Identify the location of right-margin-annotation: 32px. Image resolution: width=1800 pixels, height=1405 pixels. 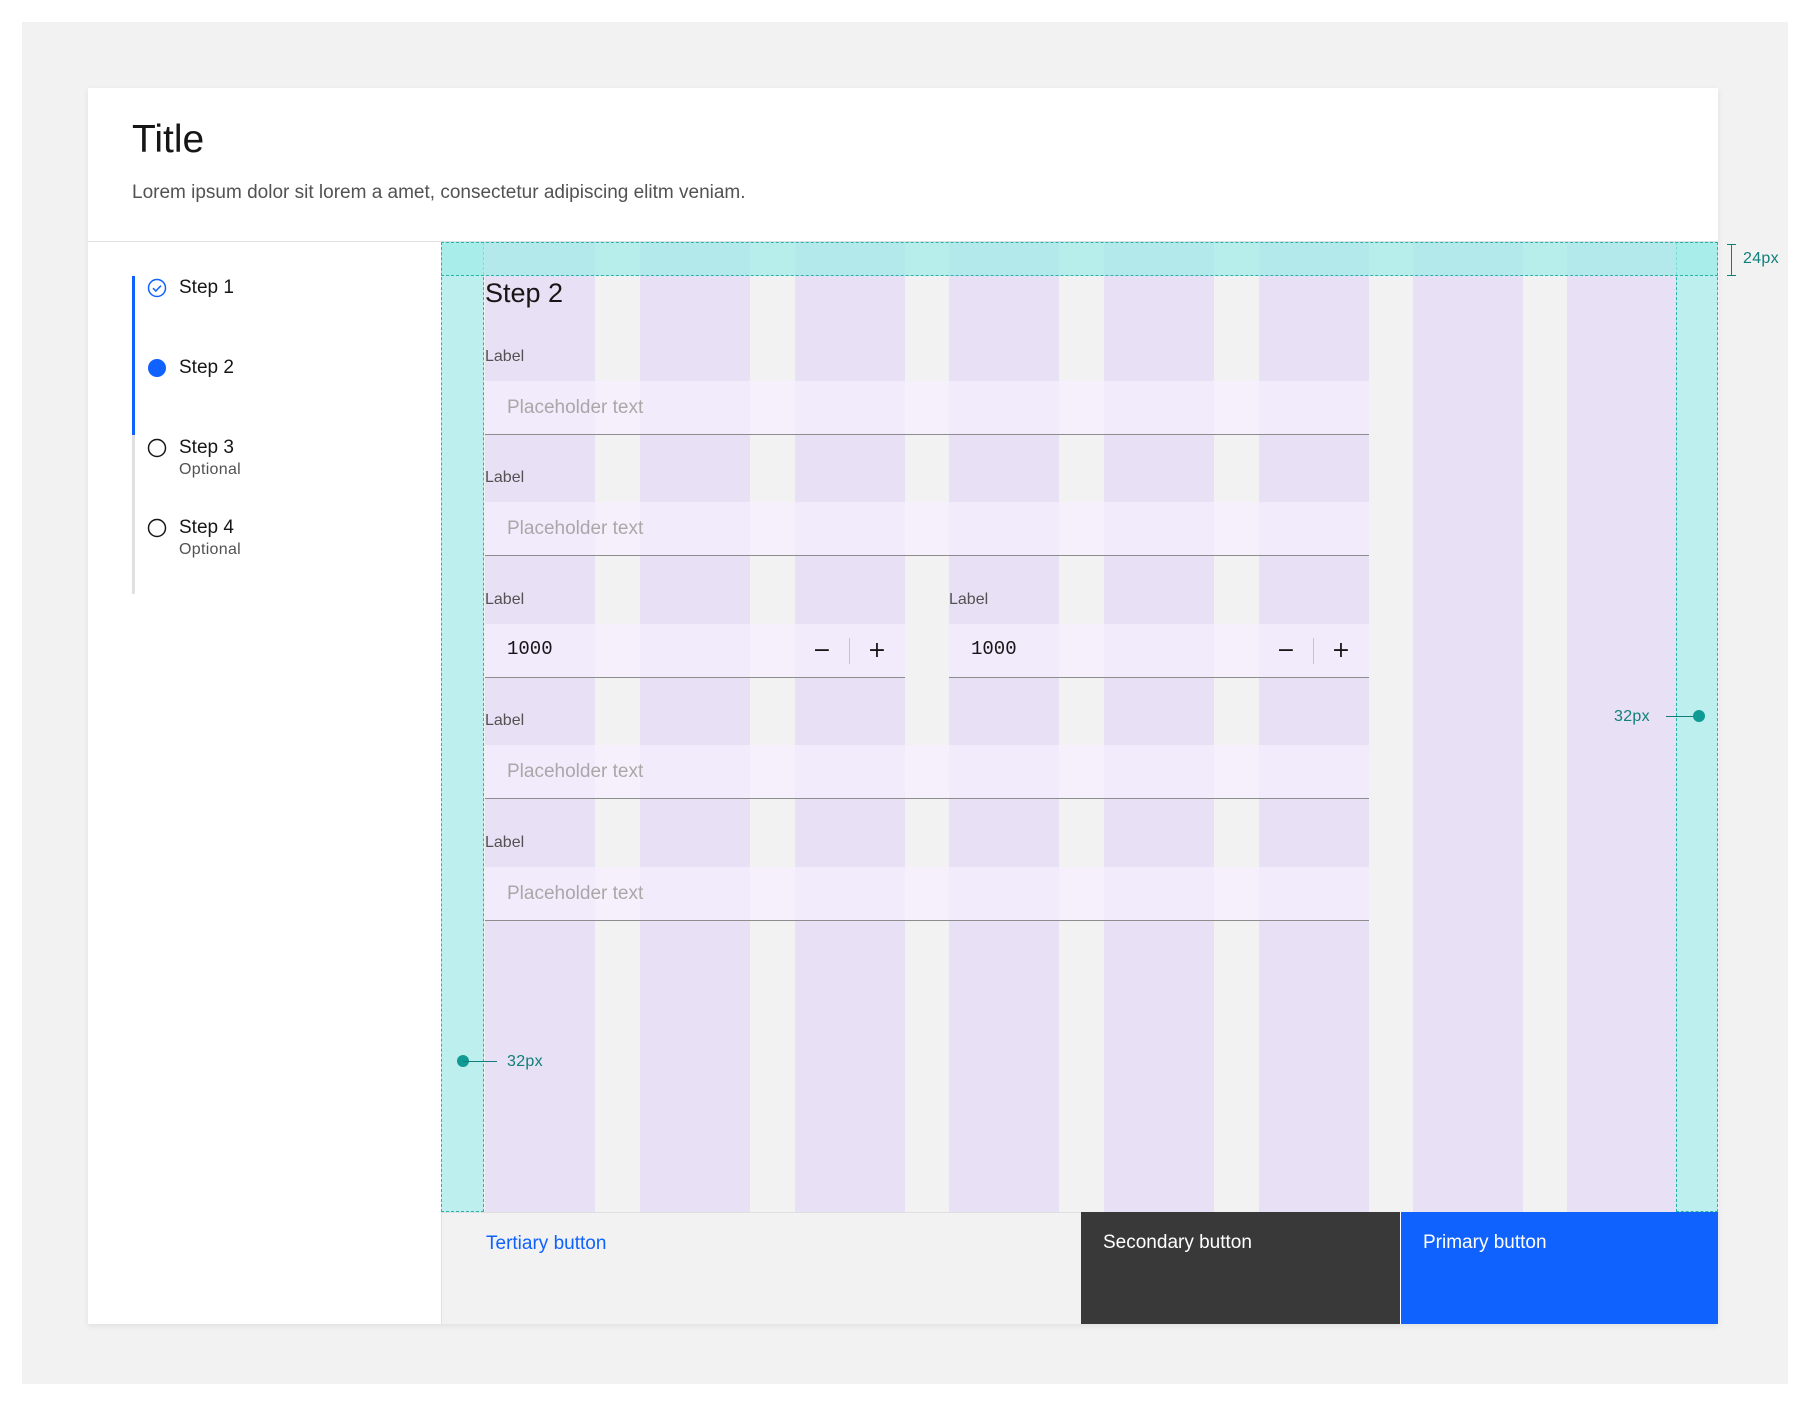
(1632, 716).